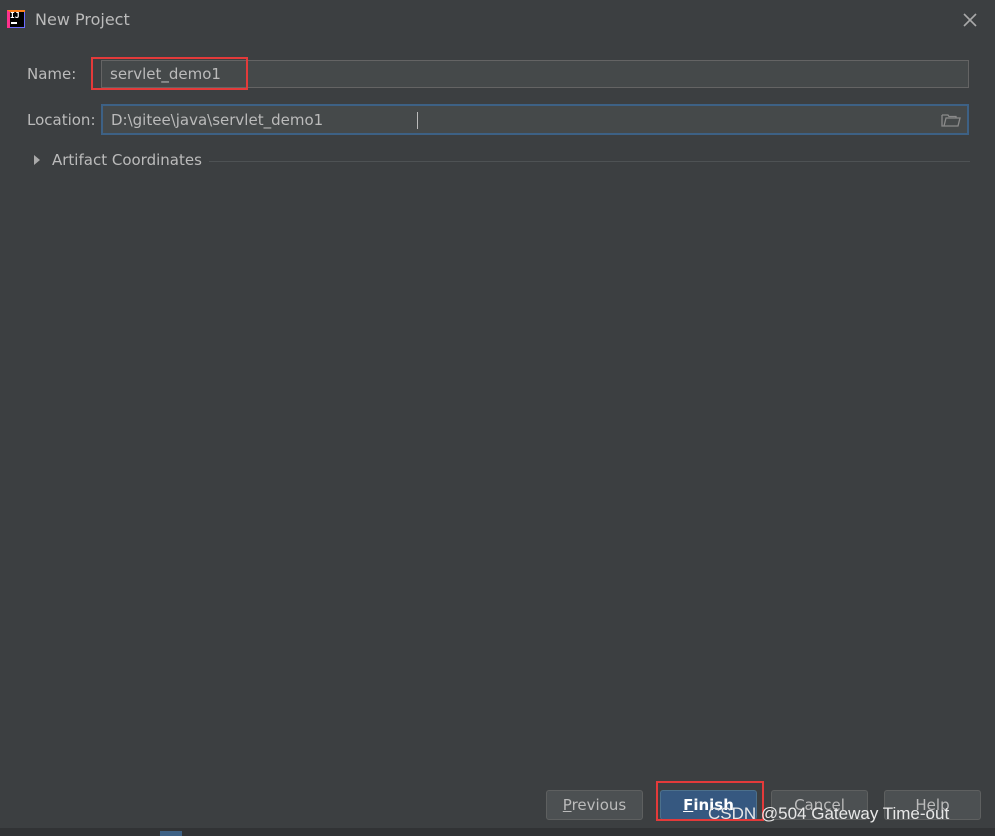 This screenshot has height=836, width=995. What do you see at coordinates (599, 805) in the screenshot?
I see `previous-label: revious` at bounding box center [599, 805].